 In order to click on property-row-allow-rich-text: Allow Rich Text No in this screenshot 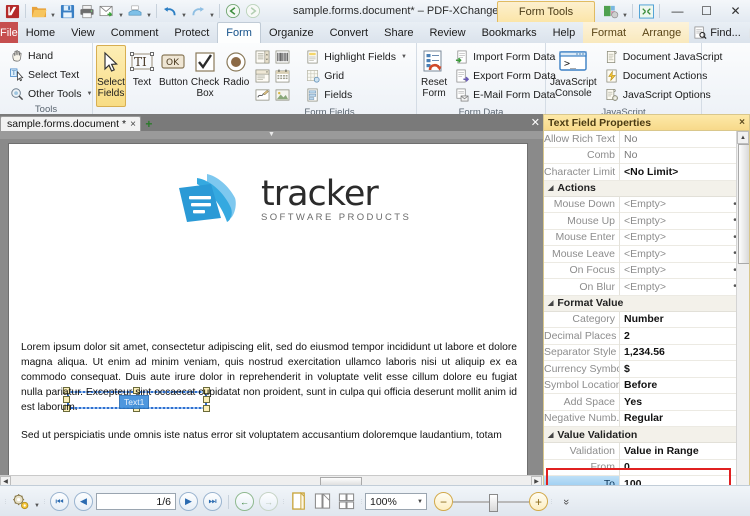, I will do `click(646, 139)`.